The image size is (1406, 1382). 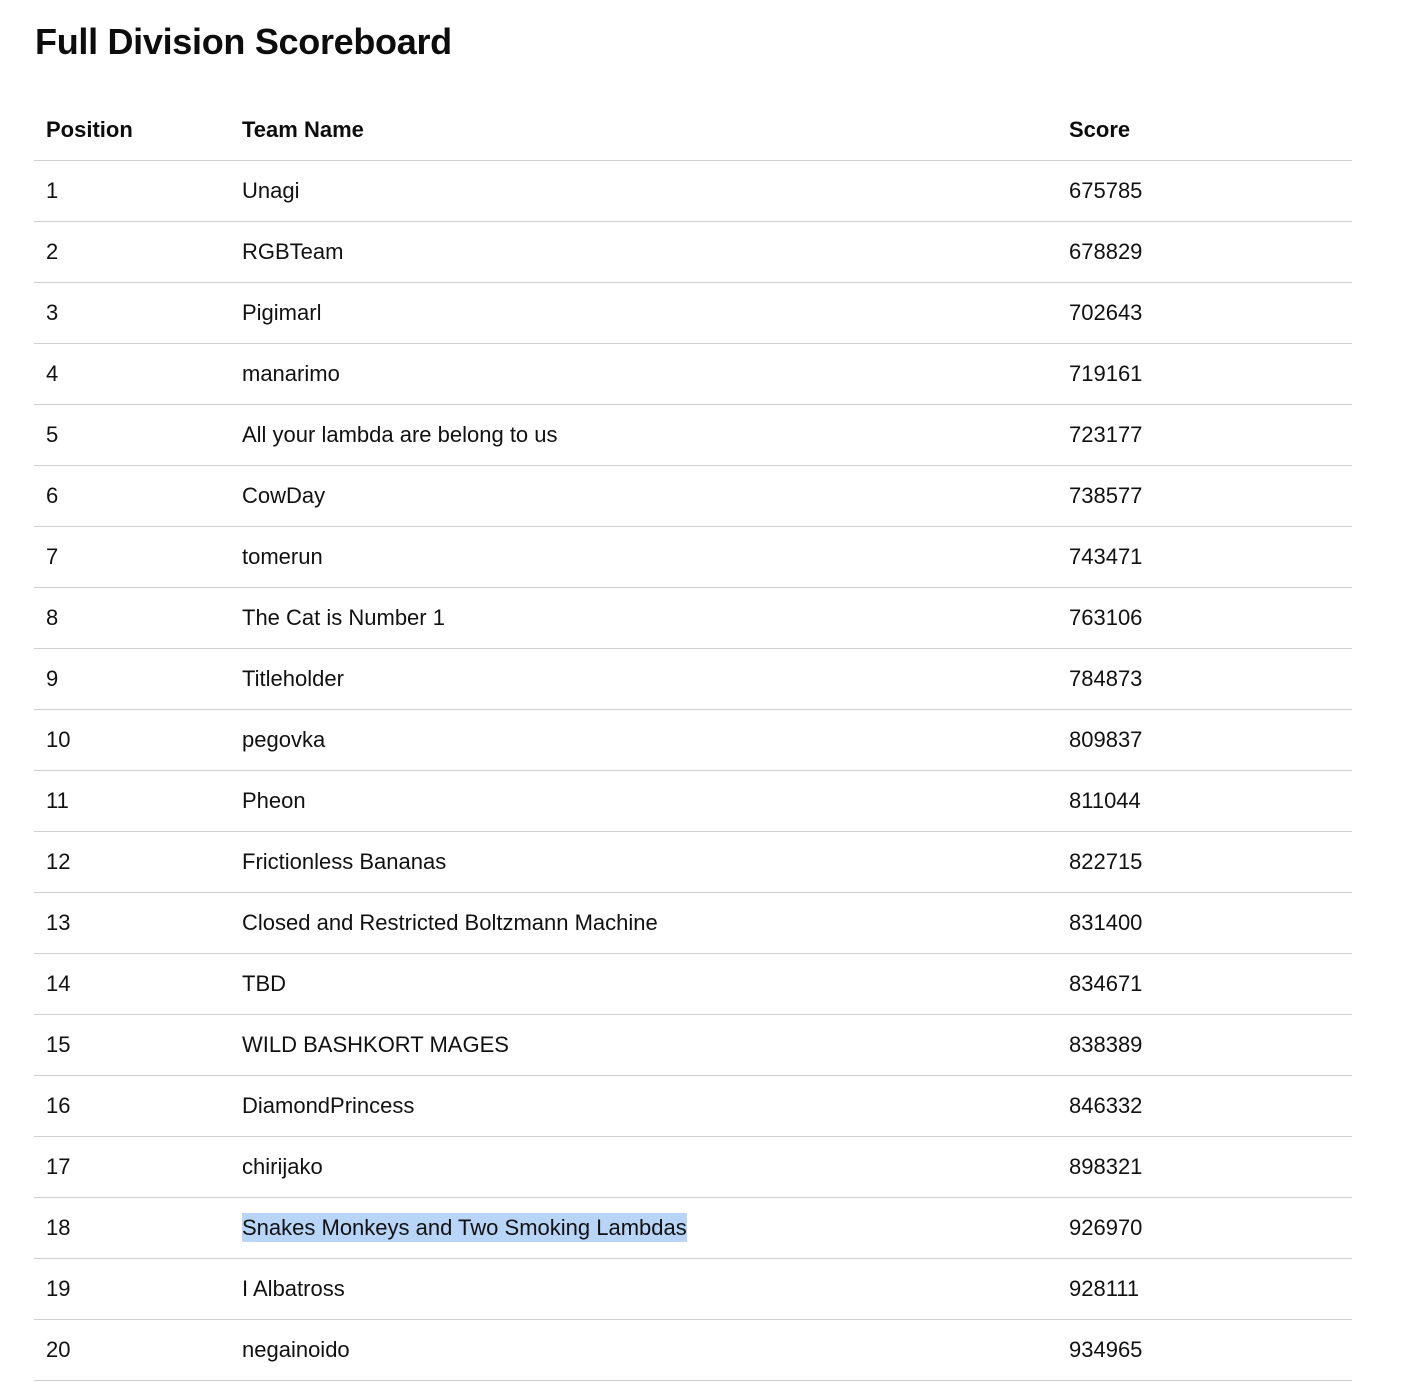 I want to click on table-row: 5 All your lambda are belong to us 723177, so click(x=693, y=435).